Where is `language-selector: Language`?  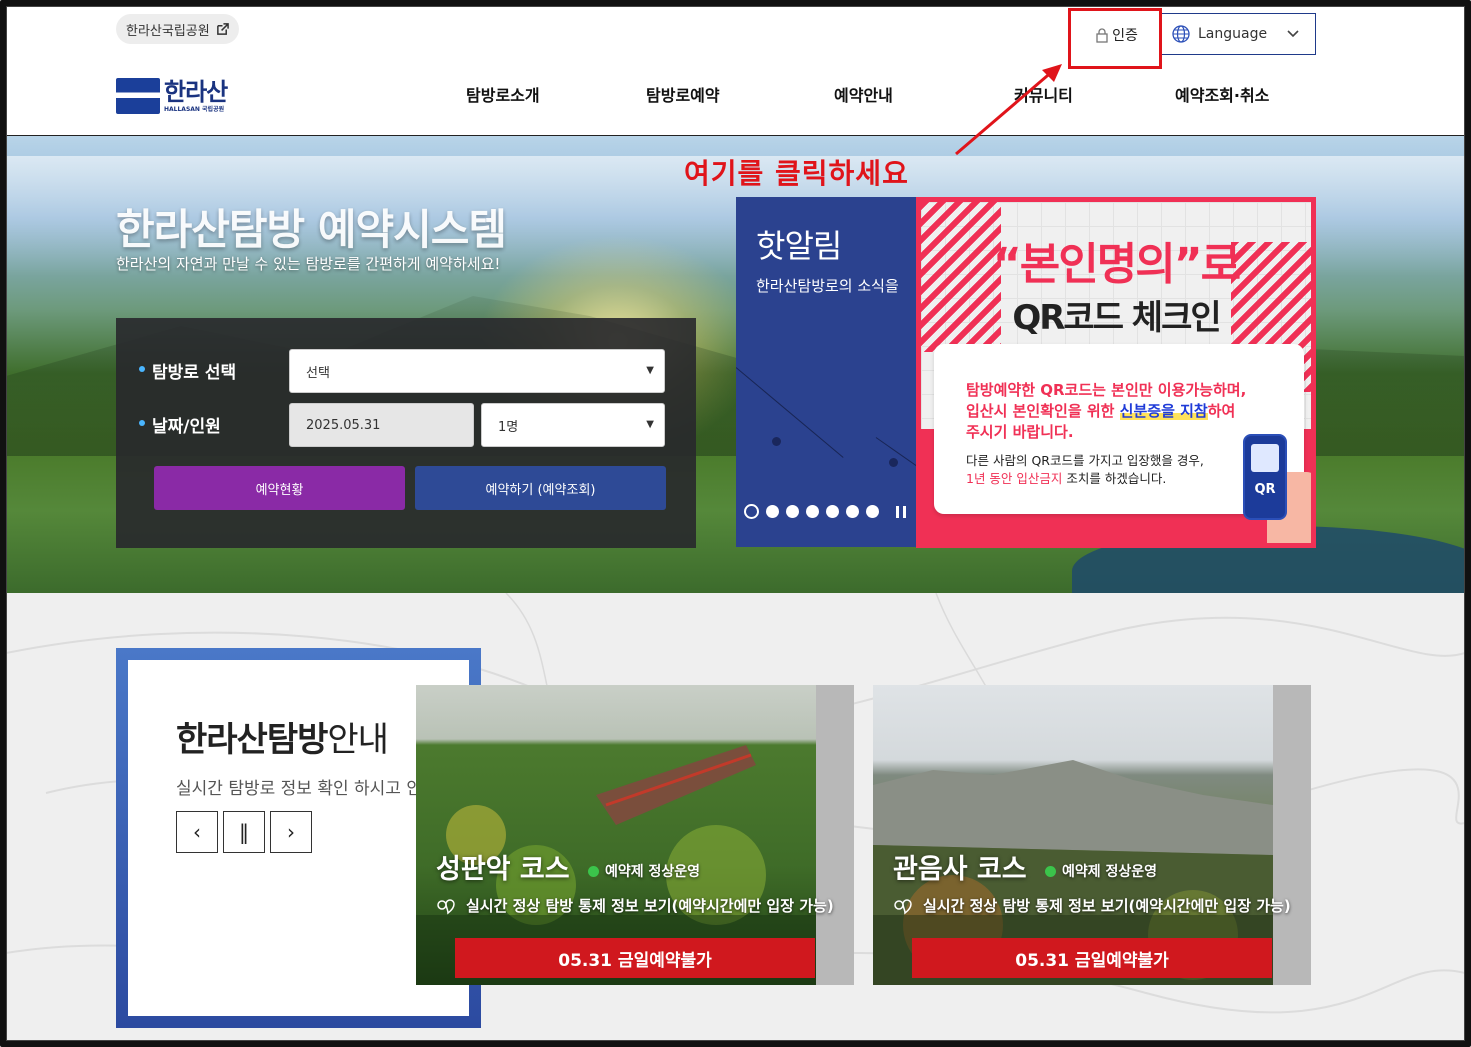
language-selector: Language is located at coordinates (1238, 34).